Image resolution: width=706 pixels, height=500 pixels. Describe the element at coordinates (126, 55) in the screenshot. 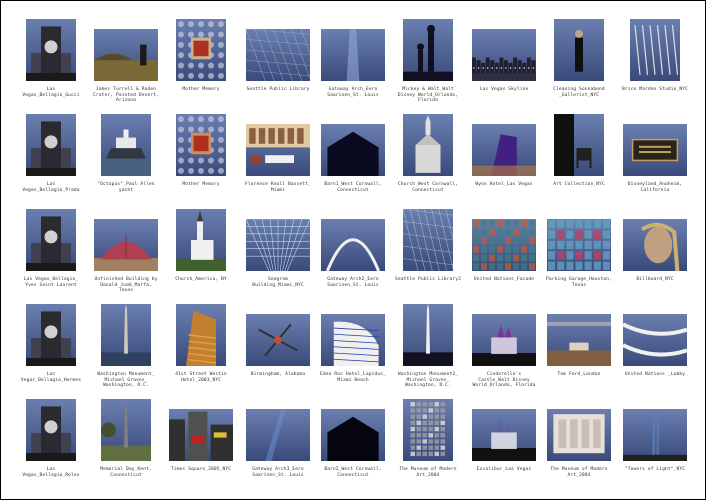

I see `desert-landscape-icon` at that location.